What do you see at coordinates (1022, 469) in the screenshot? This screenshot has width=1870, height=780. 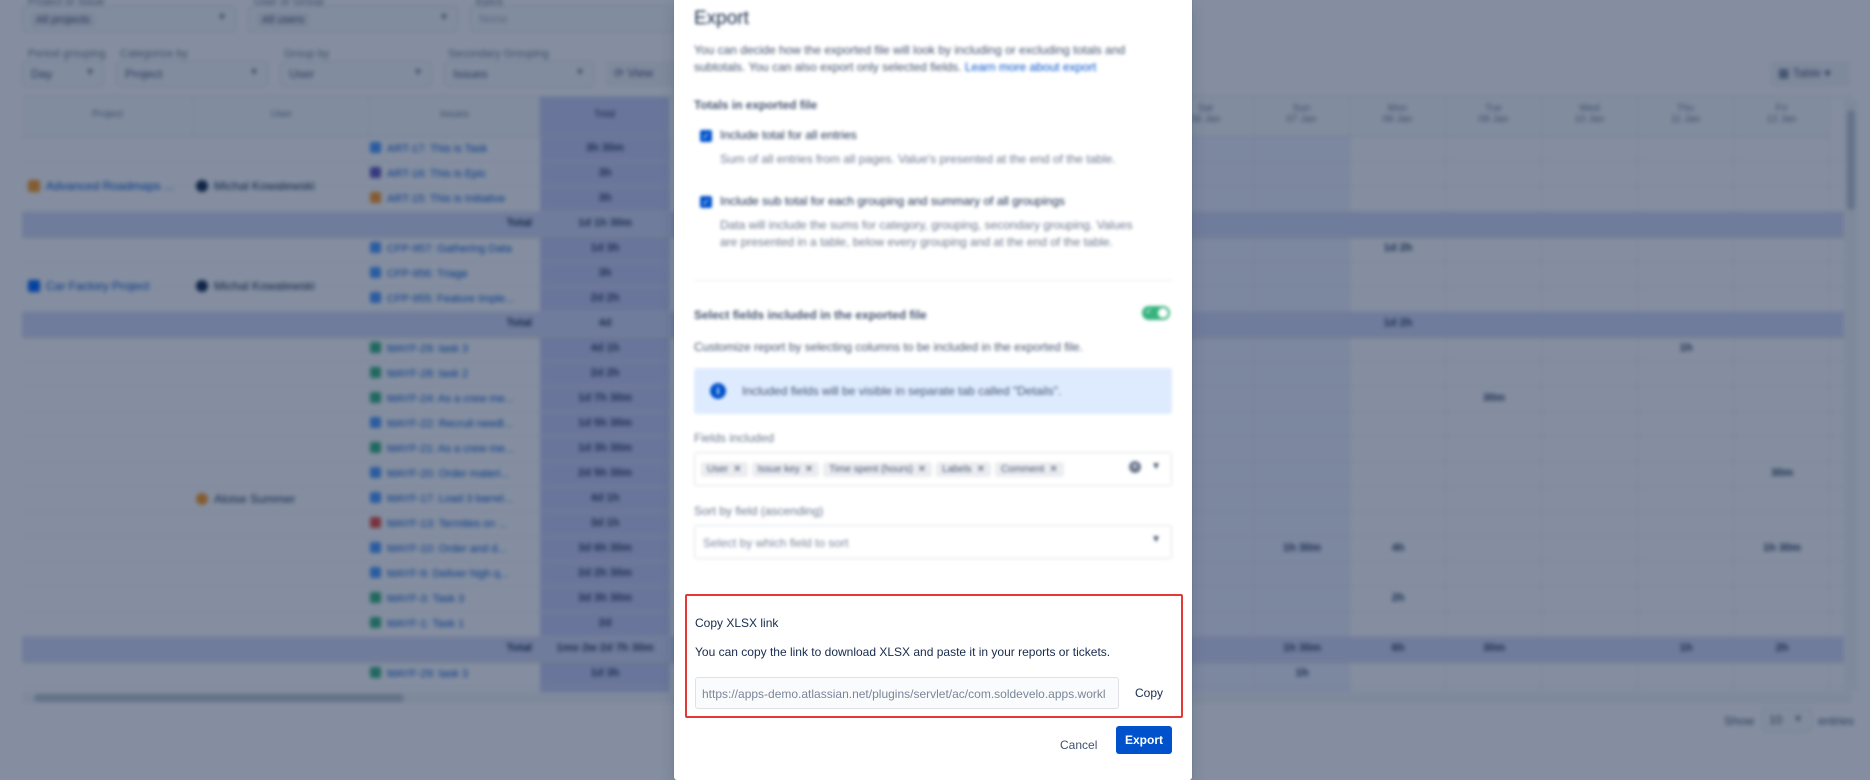 I see `field-chip-label: Comment` at bounding box center [1022, 469].